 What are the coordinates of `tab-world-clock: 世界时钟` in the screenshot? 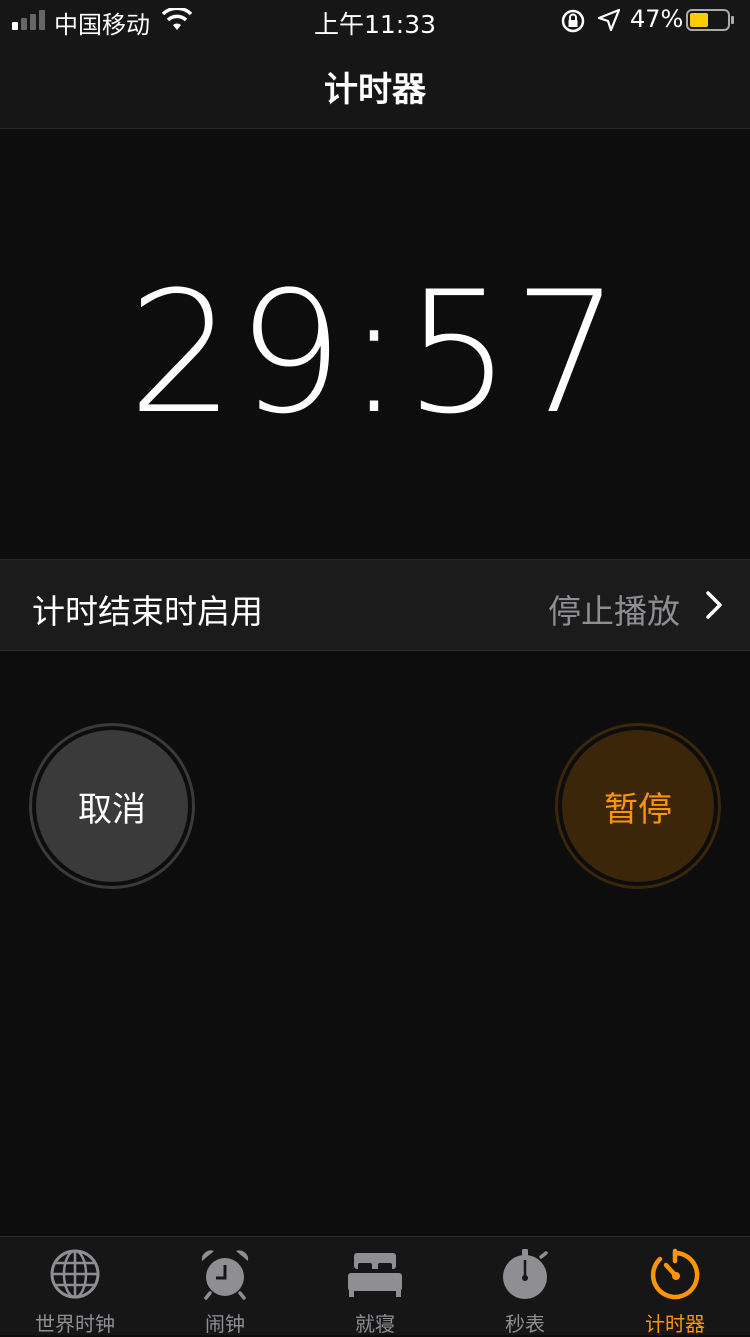 It's located at (75, 1286).